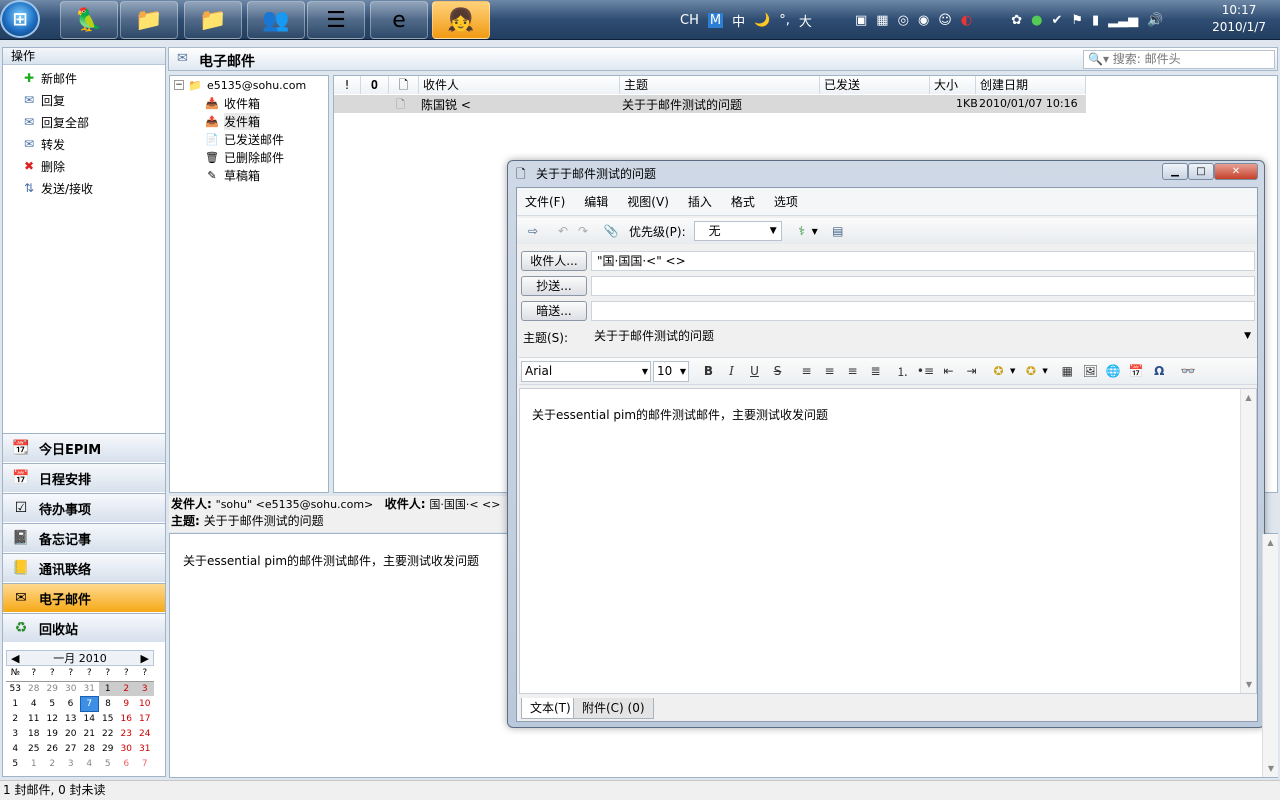 This screenshot has height=800, width=1280. Describe the element at coordinates (1159, 371) in the screenshot. I see `symbol-icon: Ω` at that location.